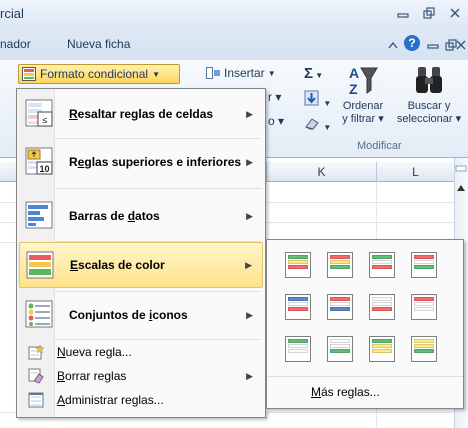 This screenshot has height=428, width=468. I want to click on menu-item-clear-rules: Borrar reglas ▶, so click(141, 376).